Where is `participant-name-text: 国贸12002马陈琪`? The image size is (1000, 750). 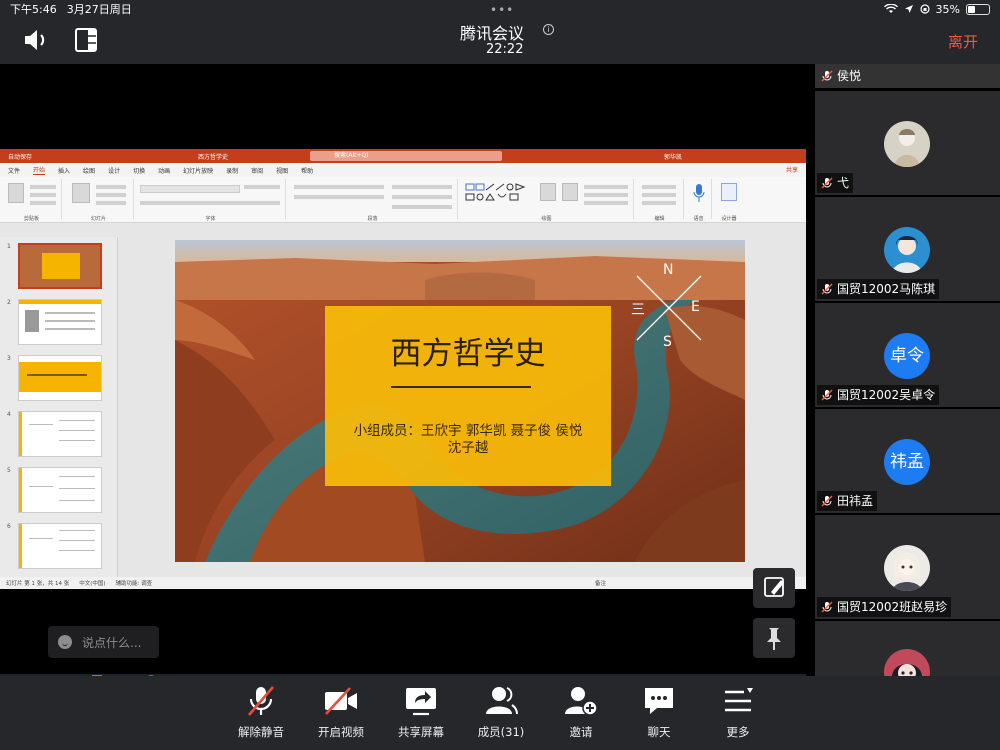
participant-name-text: 国贸12002马陈琪 is located at coordinates (886, 289).